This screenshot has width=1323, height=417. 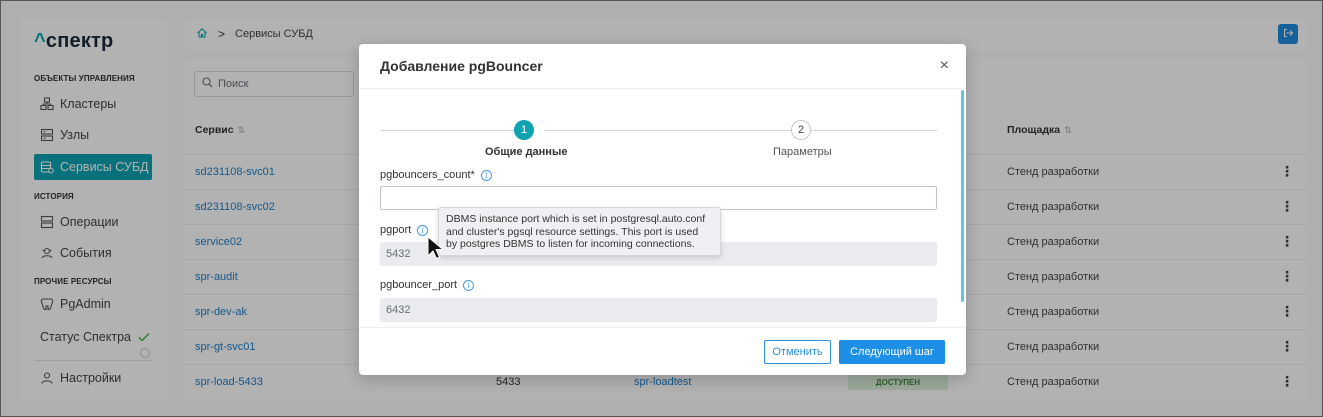 What do you see at coordinates (662, 66) in the screenshot?
I see `dialog-header: Добавление pgBouncer ×` at bounding box center [662, 66].